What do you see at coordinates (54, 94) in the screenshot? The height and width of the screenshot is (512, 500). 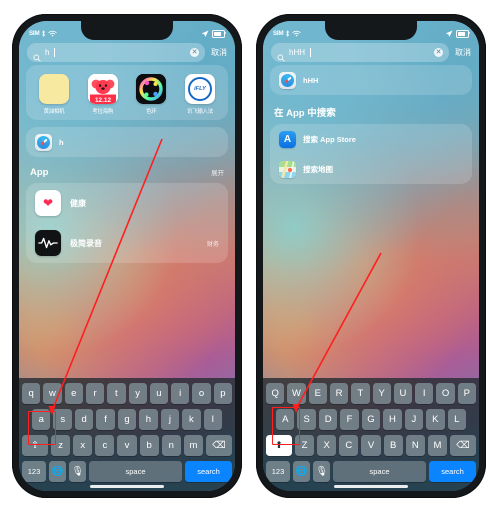 I see `grid-item: 黄油相机` at bounding box center [54, 94].